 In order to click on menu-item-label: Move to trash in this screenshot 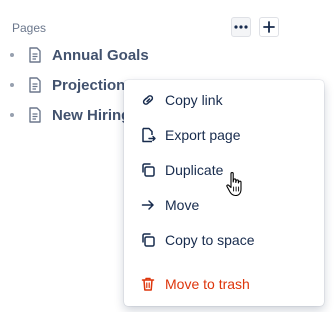, I will do `click(207, 284)`.